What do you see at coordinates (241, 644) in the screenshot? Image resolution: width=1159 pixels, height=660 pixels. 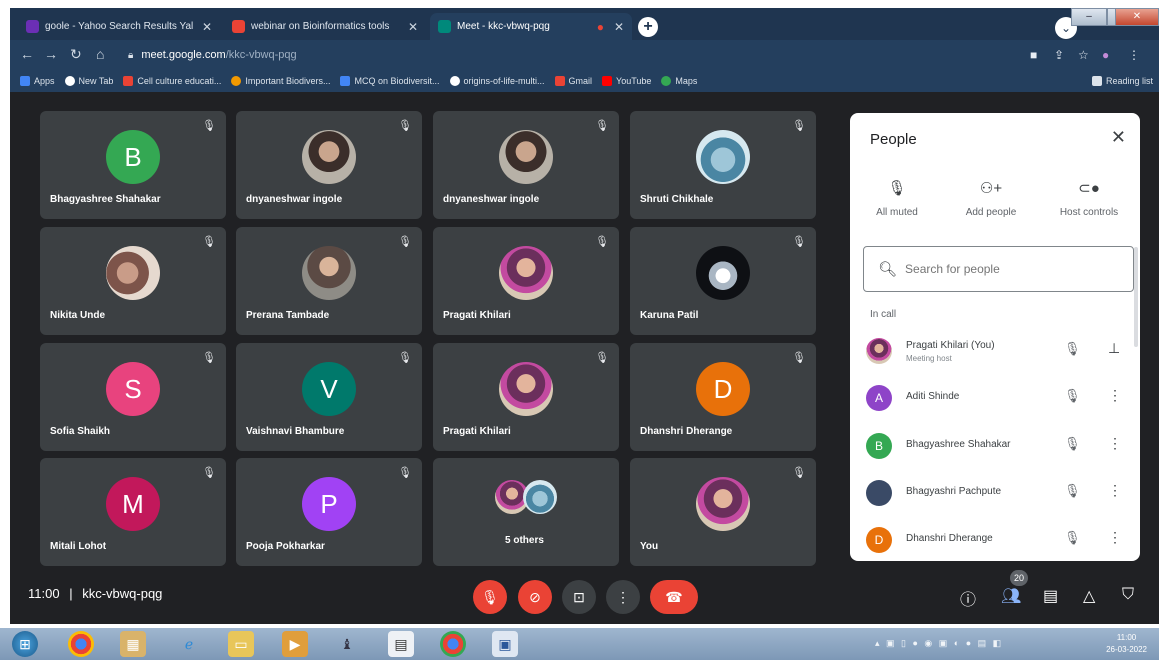 I see `file-explorer-icon: ▭` at bounding box center [241, 644].